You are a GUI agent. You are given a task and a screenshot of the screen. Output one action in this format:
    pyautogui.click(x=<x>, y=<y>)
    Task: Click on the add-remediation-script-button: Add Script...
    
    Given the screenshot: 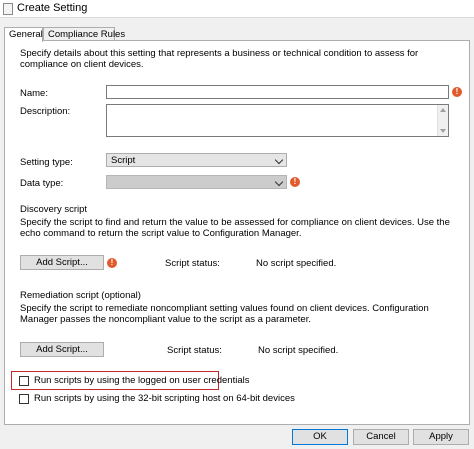 What is the action you would take?
    pyautogui.click(x=62, y=349)
    